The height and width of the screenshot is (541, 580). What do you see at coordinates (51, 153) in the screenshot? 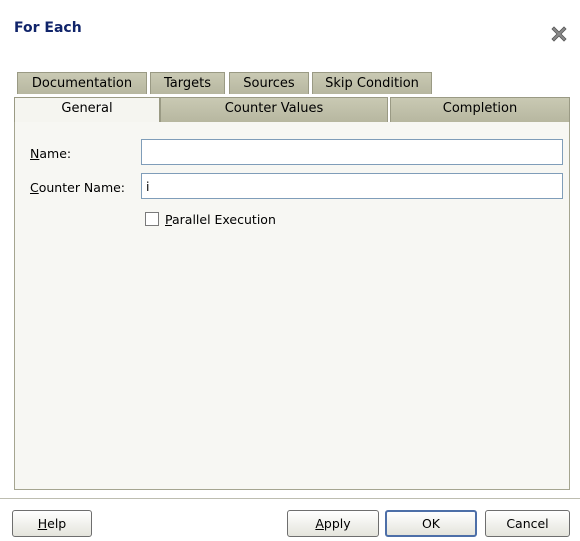
I see `name-label: Name:` at bounding box center [51, 153].